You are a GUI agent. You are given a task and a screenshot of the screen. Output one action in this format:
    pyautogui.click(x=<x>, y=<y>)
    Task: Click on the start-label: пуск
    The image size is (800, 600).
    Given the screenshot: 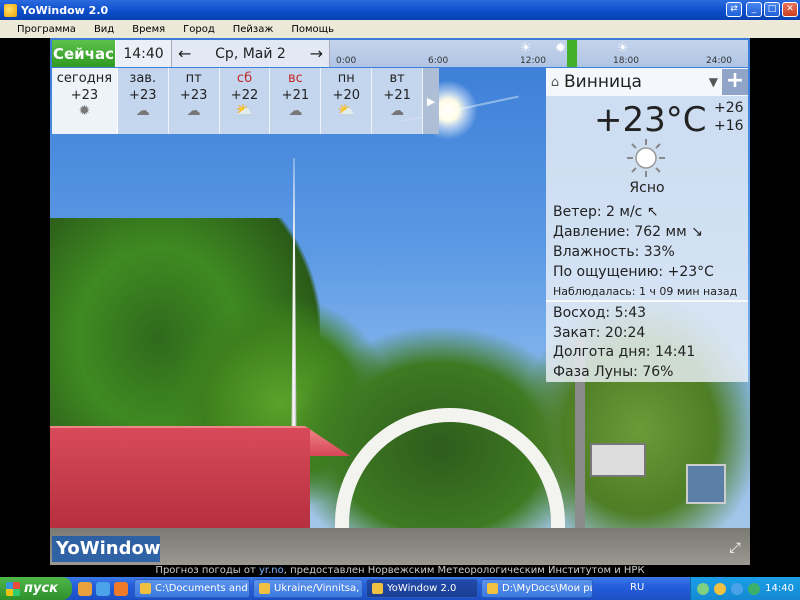 What is the action you would take?
    pyautogui.click(x=41, y=588)
    